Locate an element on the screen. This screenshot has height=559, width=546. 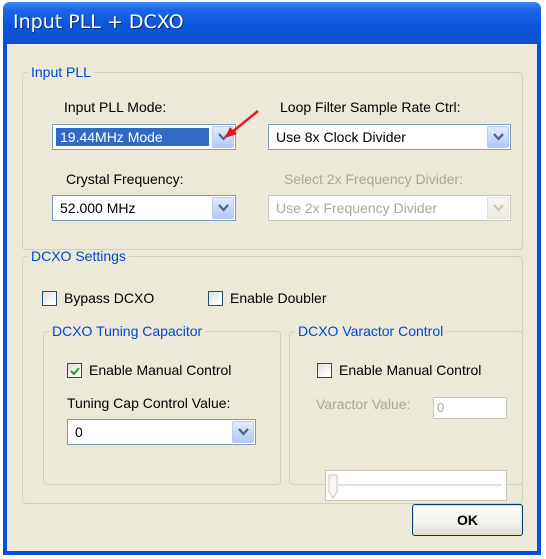
input-pll-mode-select: 19.44MHz Mode is located at coordinates (144, 137).